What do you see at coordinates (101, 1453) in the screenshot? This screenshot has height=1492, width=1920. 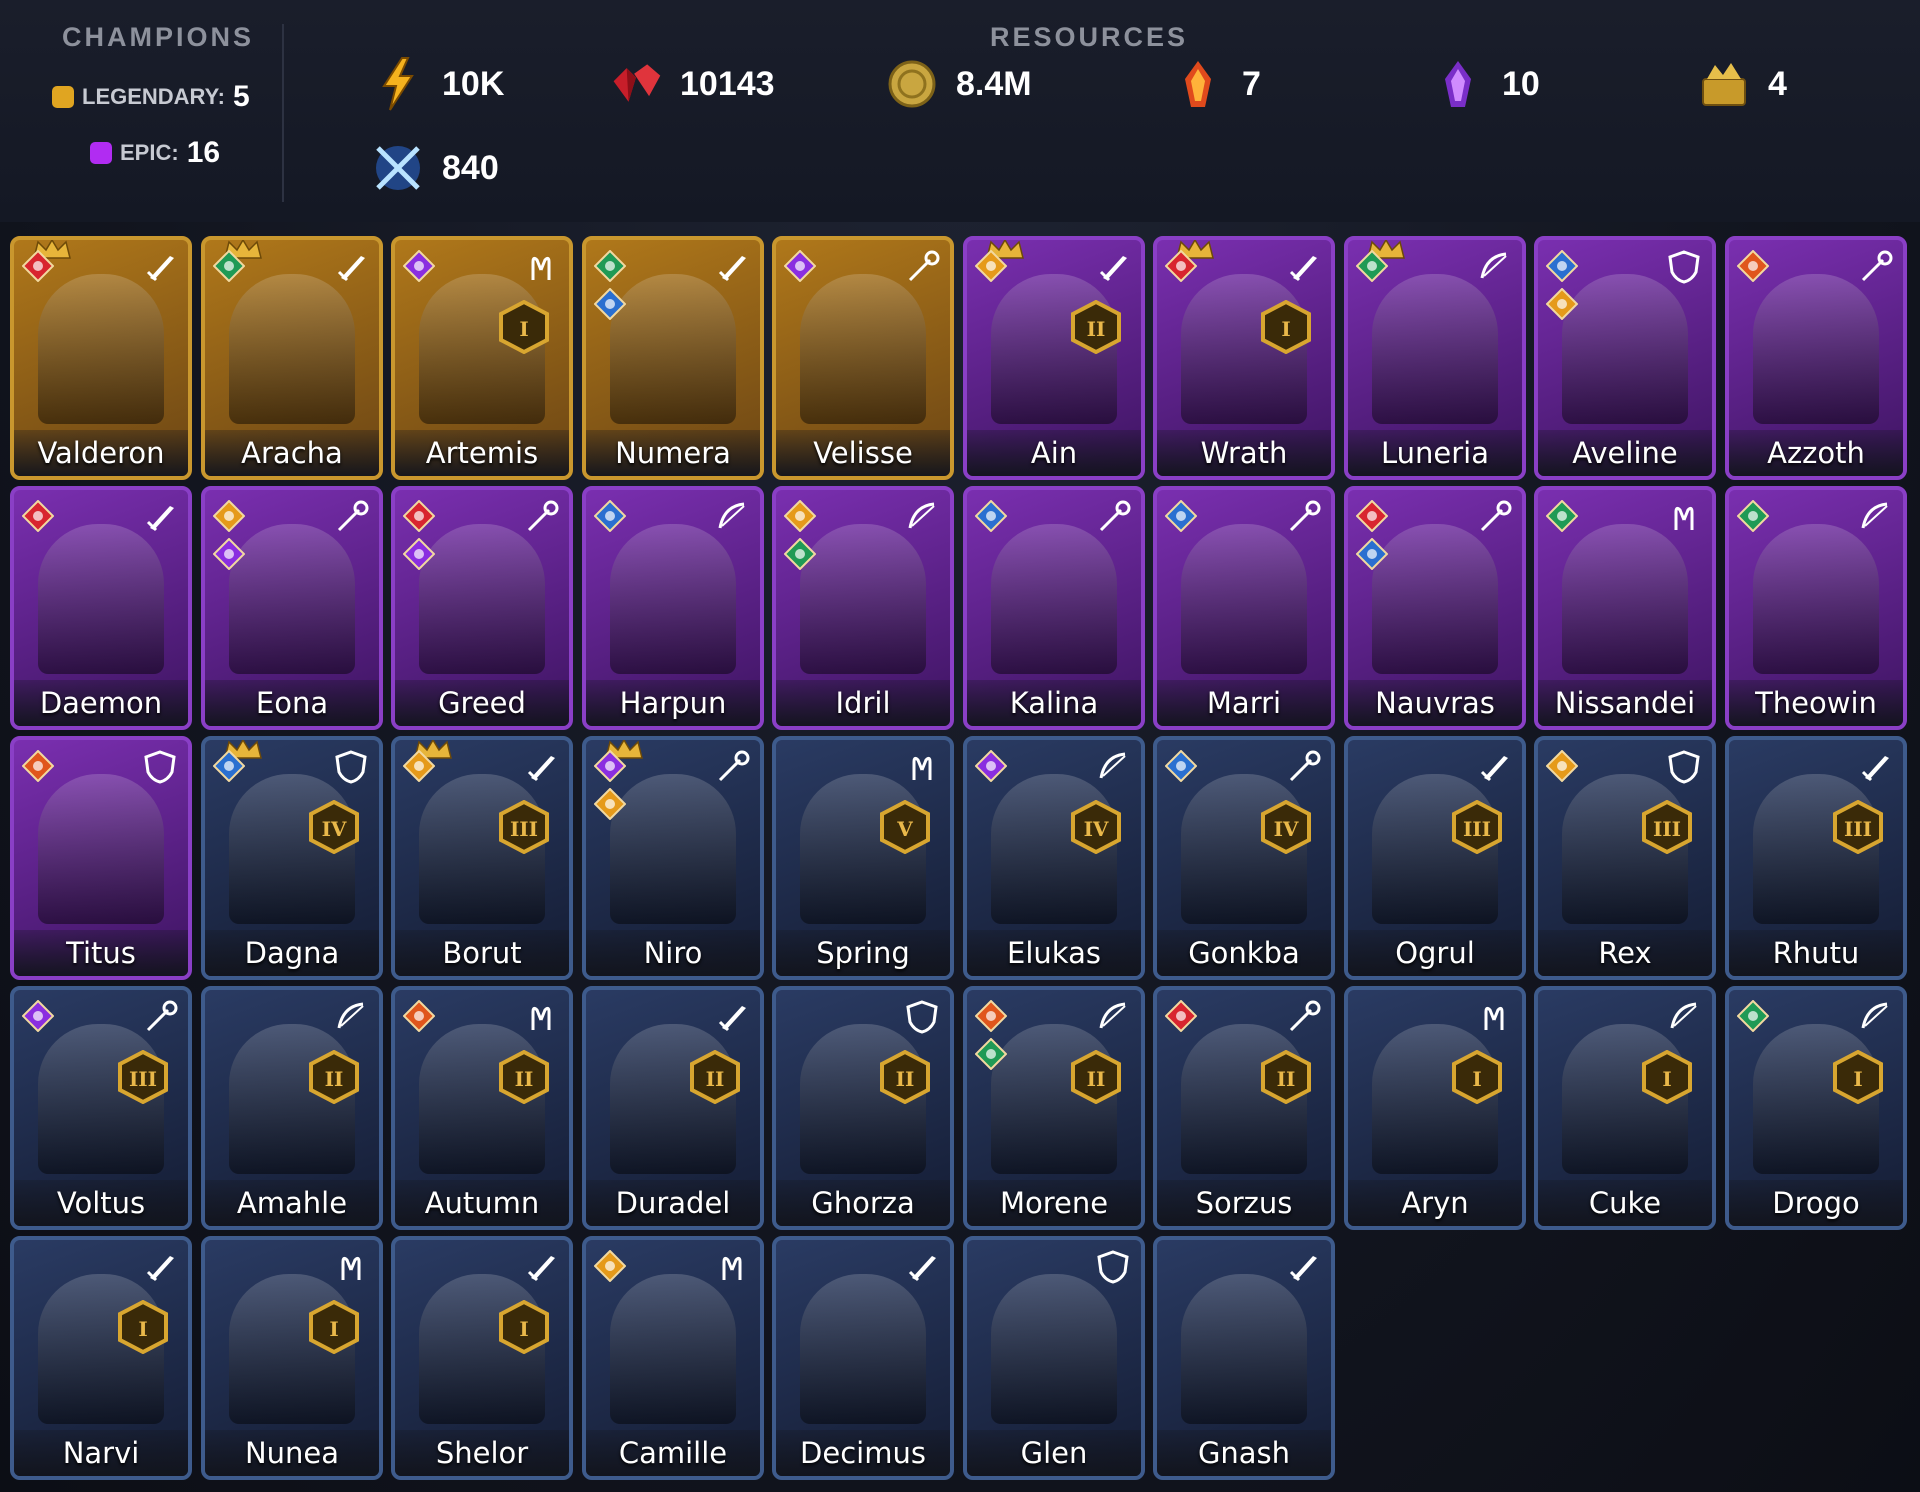 I see `champion-name: Narvi` at bounding box center [101, 1453].